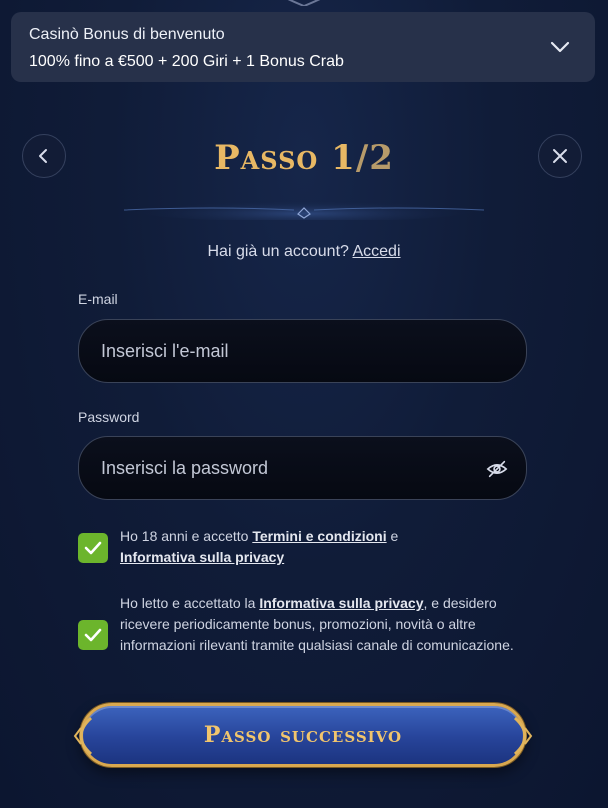  I want to click on email-input, so click(302, 351).